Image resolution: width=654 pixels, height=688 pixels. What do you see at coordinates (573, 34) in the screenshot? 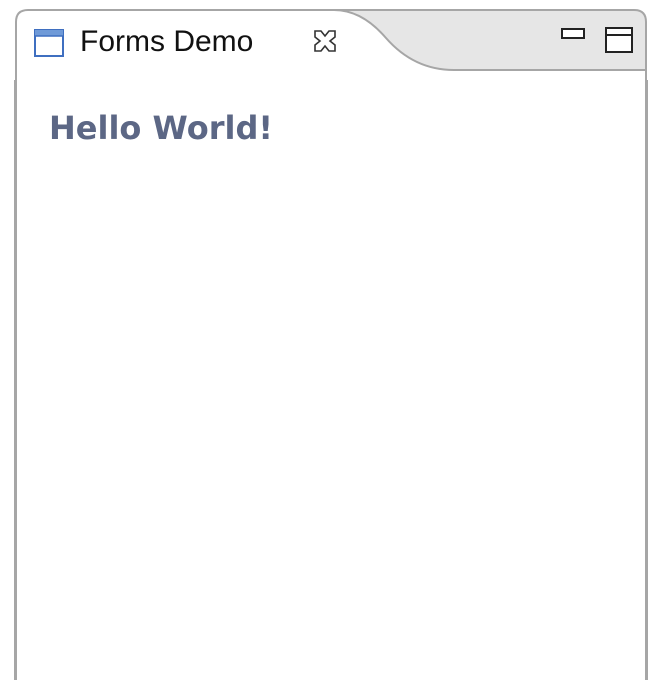
I see `minimize-icon` at bounding box center [573, 34].